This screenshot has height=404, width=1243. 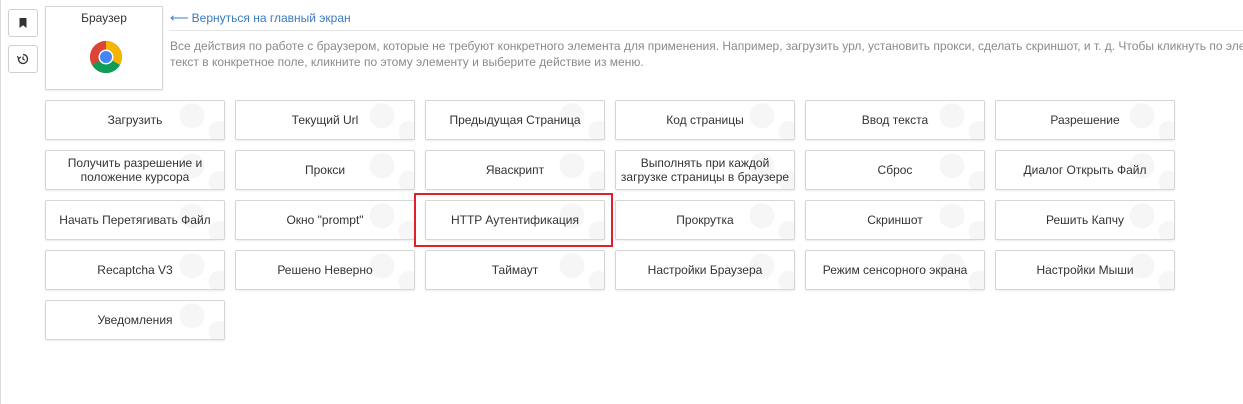 I want to click on action-button-label: Прокрутка, so click(x=705, y=220).